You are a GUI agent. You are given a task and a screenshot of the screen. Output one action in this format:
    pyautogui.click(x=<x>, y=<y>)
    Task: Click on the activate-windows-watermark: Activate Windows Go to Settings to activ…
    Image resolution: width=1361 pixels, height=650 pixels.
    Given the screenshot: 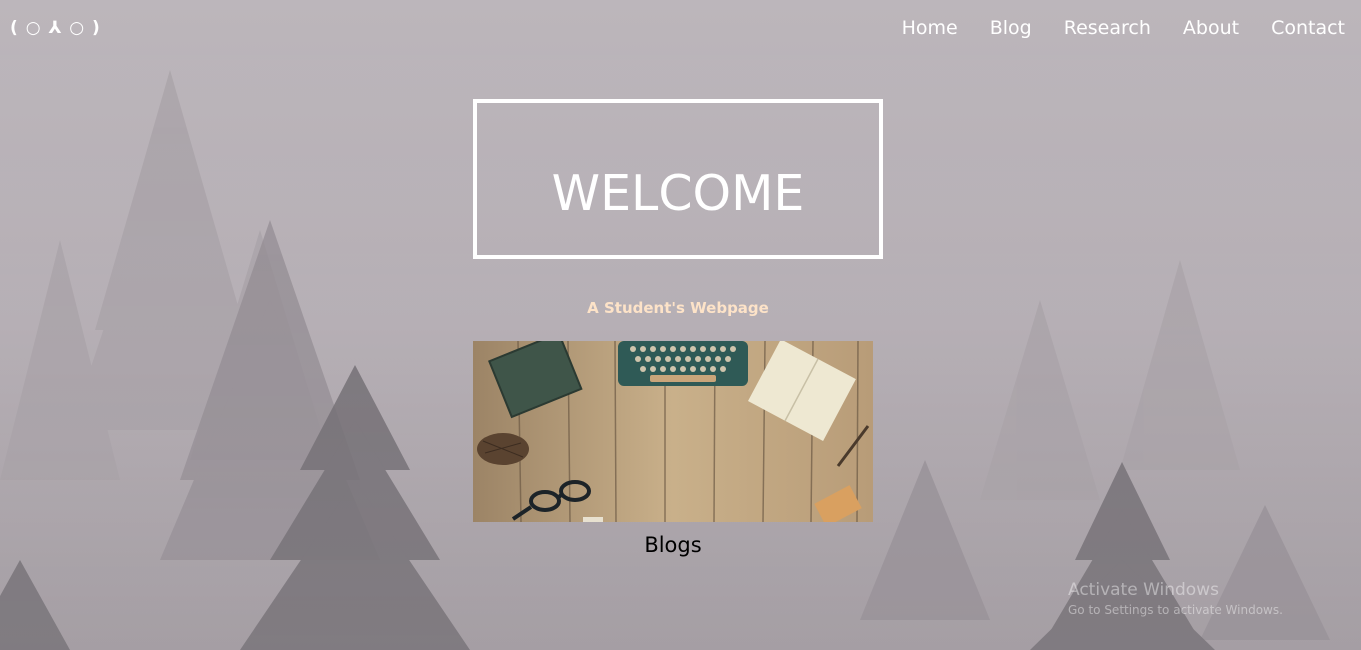 What is the action you would take?
    pyautogui.click(x=1175, y=599)
    